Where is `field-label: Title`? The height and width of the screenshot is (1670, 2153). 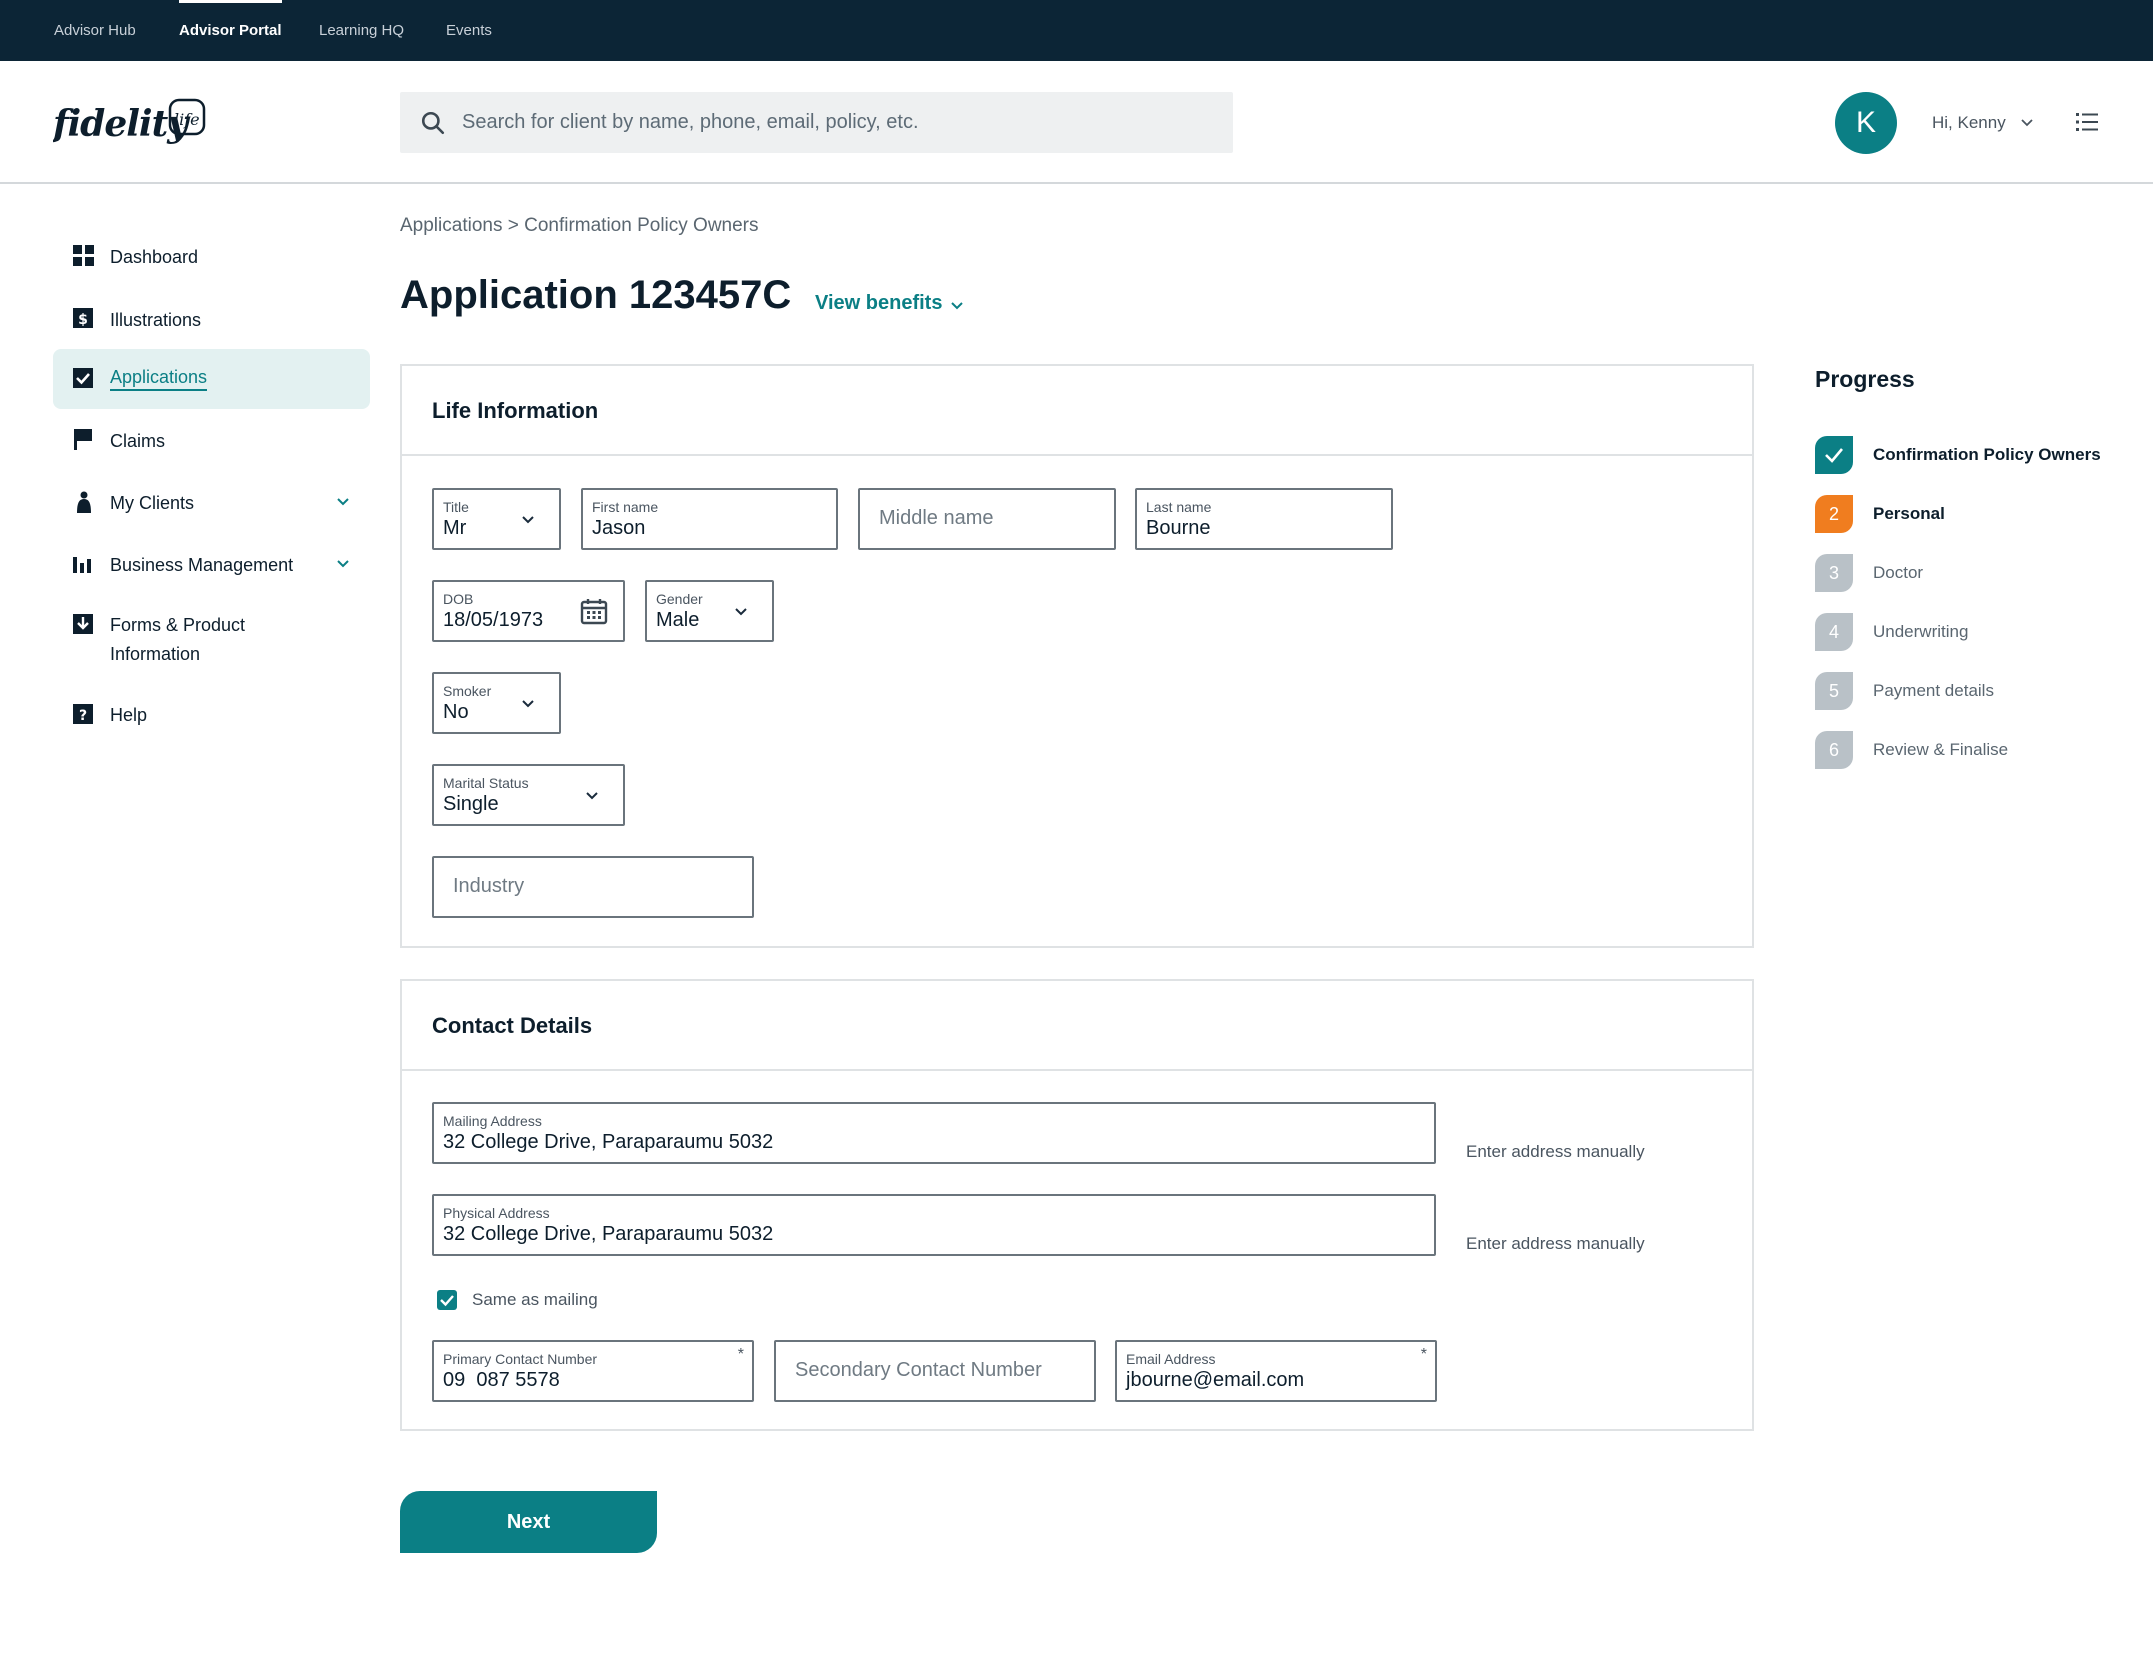 field-label: Title is located at coordinates (456, 507).